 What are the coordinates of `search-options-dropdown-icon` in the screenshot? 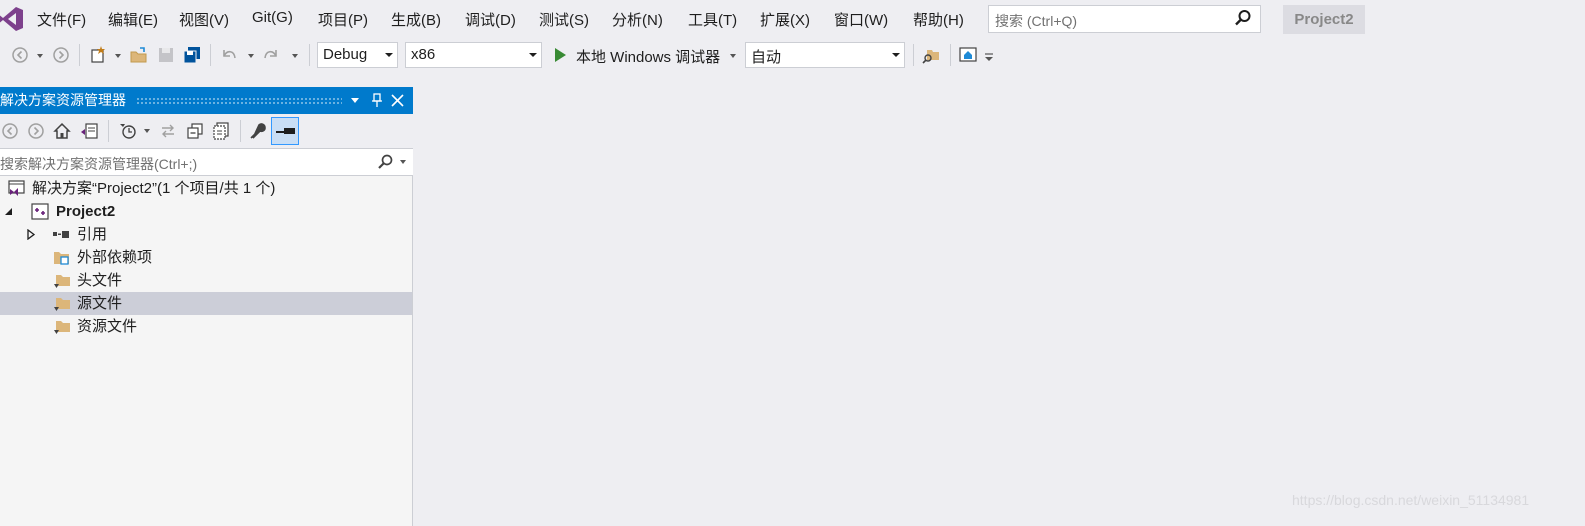 It's located at (403, 162).